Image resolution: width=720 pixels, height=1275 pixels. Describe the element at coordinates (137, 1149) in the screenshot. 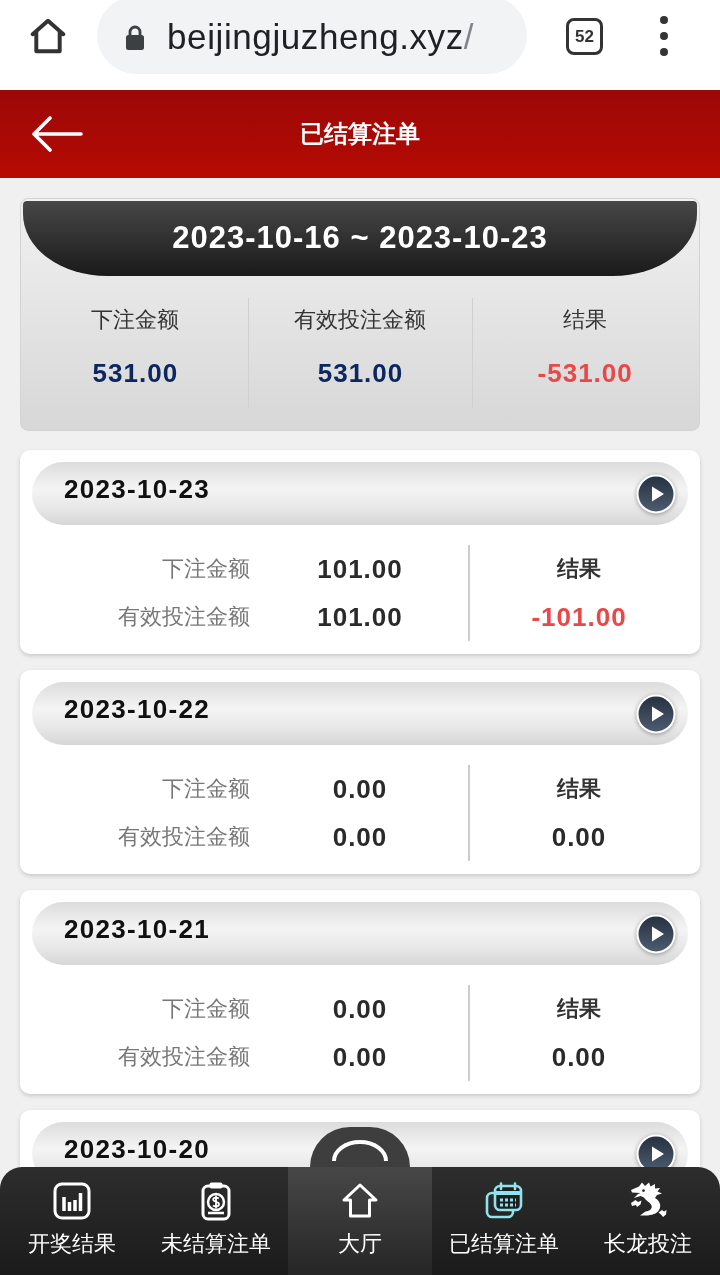

I see `date-text: 2023-10-20` at that location.